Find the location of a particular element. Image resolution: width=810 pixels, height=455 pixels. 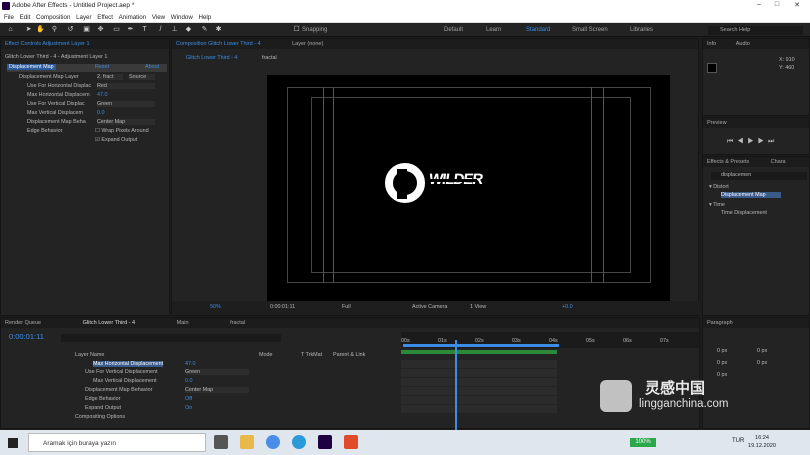

pen-tool-icon: ✒ is located at coordinates (130, 29).